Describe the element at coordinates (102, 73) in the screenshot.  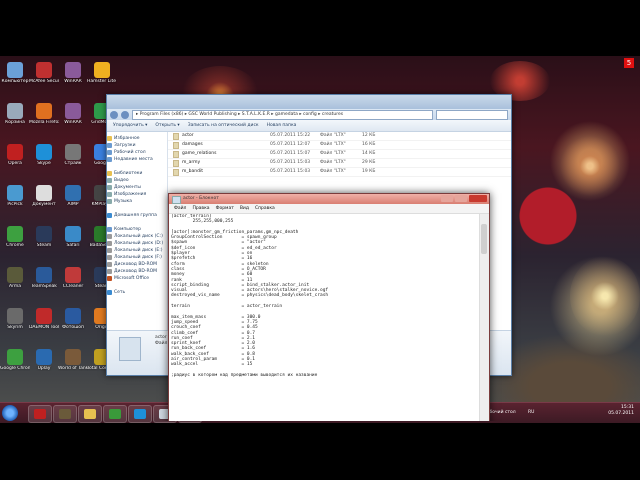
I see `desktop-icon: Hamster Lite Archiver` at that location.